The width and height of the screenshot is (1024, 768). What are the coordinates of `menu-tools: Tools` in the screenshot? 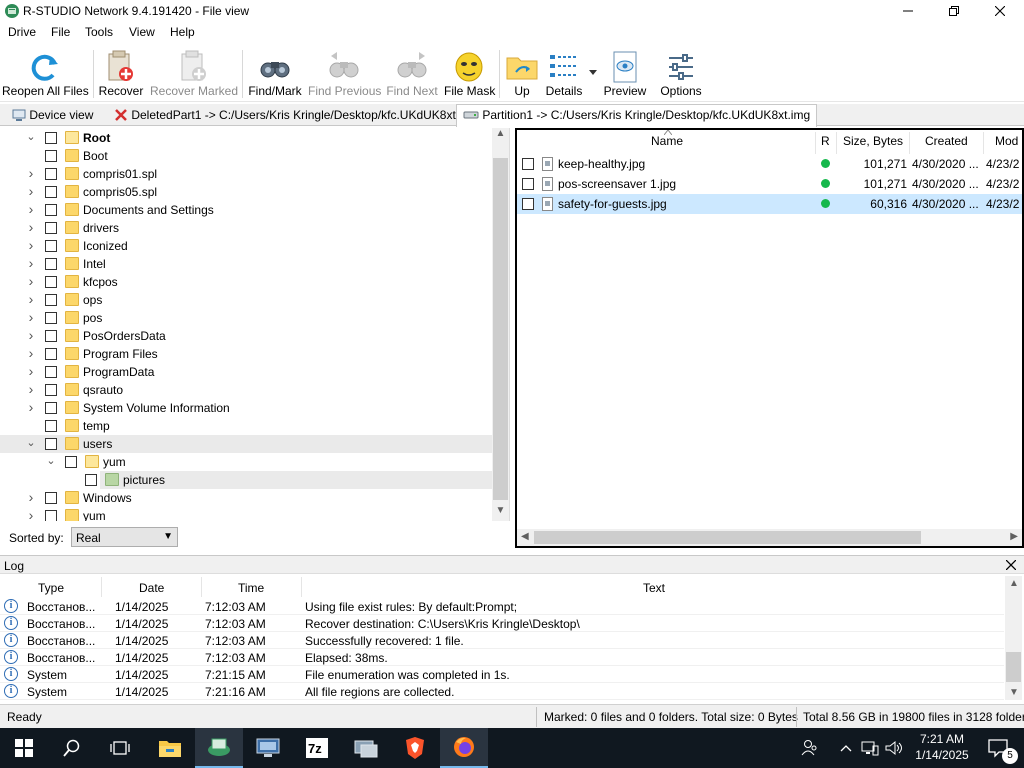 It's located at (99, 32).